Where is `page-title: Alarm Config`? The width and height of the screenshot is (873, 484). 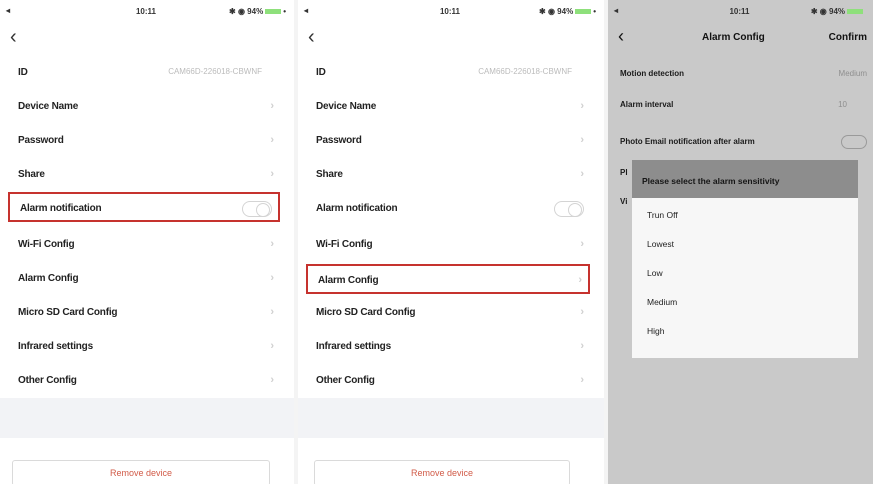 page-title: Alarm Config is located at coordinates (733, 37).